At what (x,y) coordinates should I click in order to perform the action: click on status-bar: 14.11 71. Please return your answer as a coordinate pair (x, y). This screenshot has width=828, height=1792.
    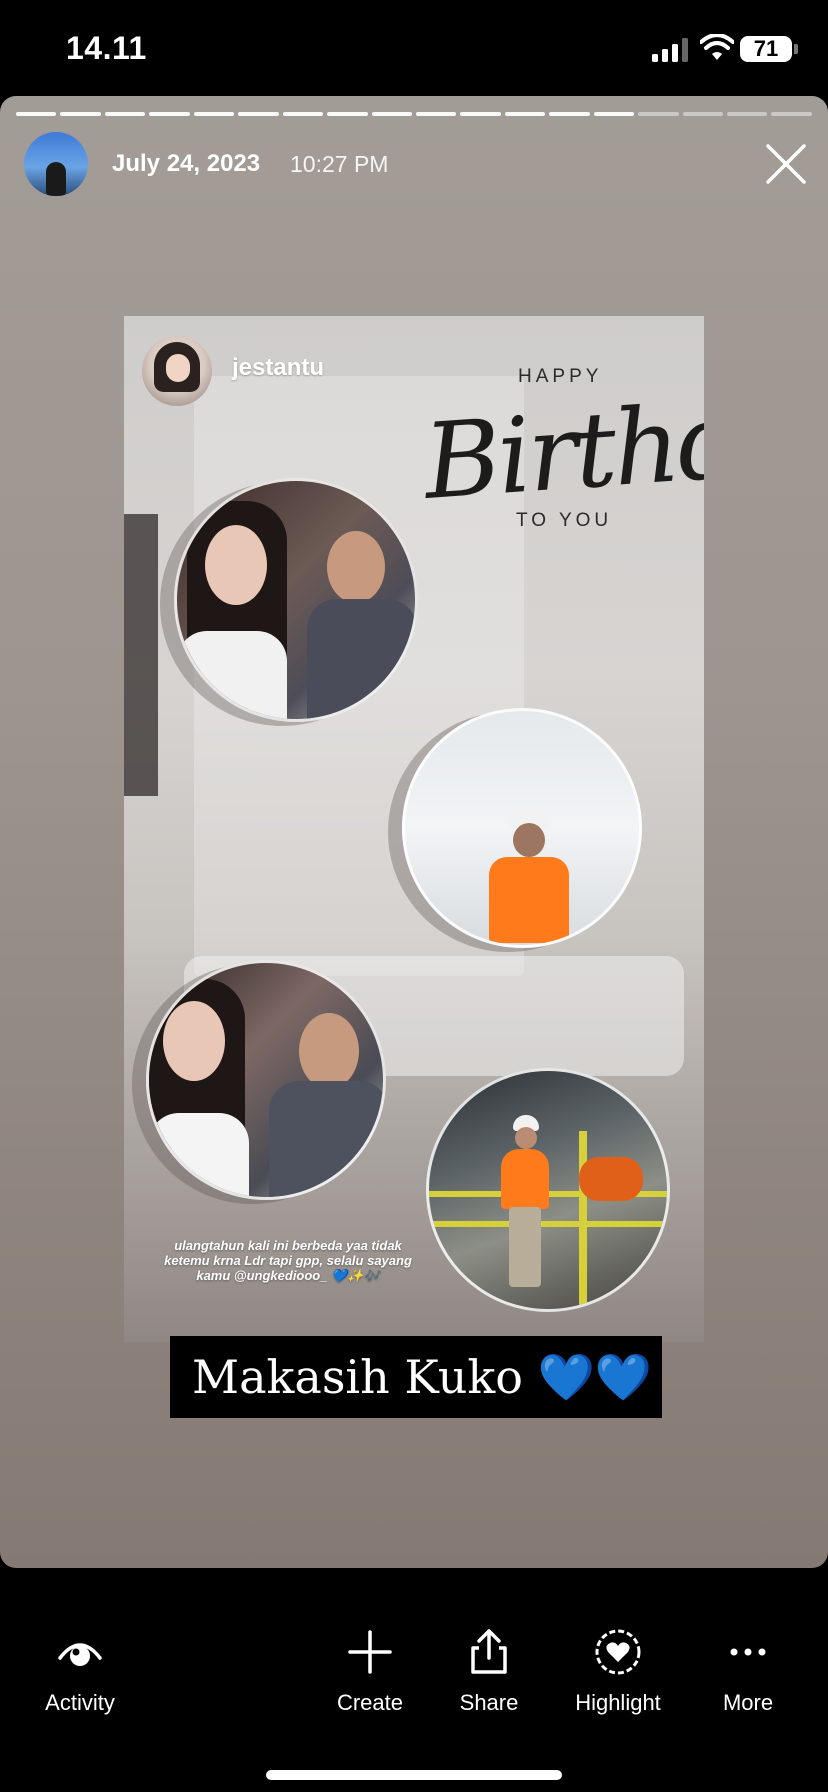
    Looking at the image, I should click on (414, 48).